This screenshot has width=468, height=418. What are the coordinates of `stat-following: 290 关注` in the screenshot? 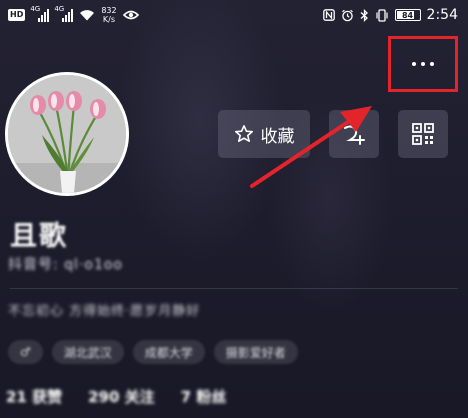 It's located at (121, 396).